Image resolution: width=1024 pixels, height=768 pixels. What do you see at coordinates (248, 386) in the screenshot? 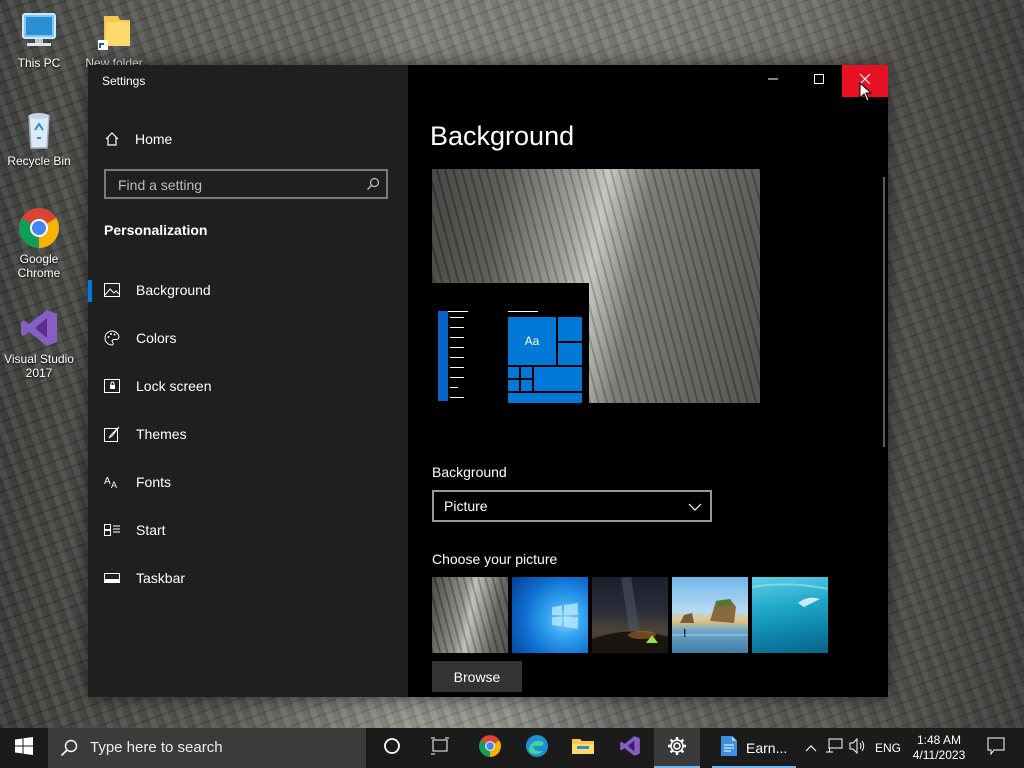
I see `sidebar-item-lock-screen: Lock screen` at bounding box center [248, 386].